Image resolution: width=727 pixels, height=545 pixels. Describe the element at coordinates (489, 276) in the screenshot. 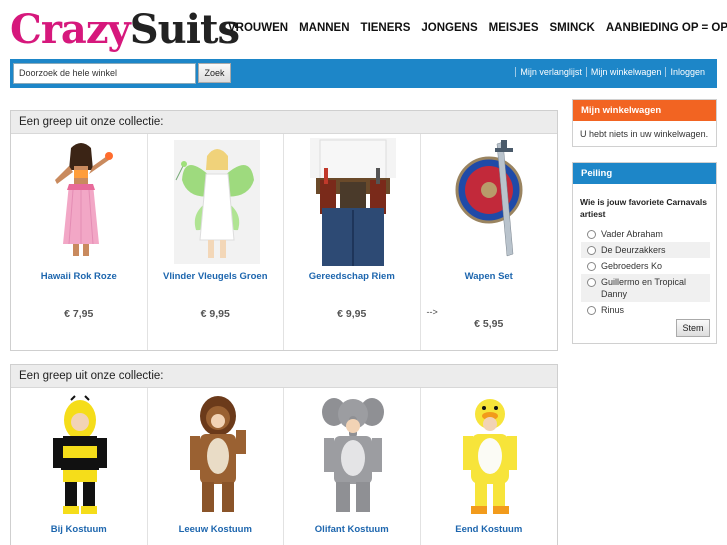

I see `product-name: Wapen Set` at that location.